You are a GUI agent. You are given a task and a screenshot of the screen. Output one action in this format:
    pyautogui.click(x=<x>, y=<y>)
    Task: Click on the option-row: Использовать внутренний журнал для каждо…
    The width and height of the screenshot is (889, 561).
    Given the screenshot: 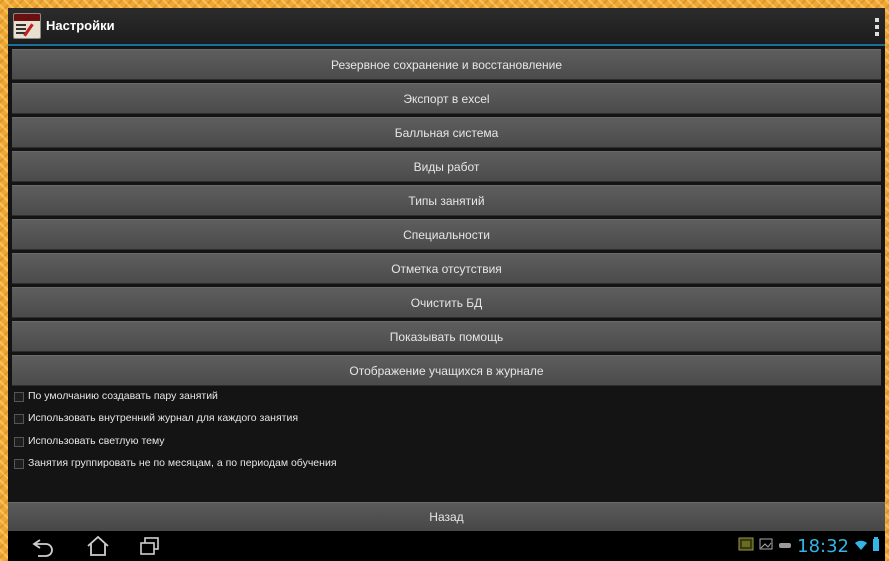 What is the action you would take?
    pyautogui.click(x=444, y=421)
    